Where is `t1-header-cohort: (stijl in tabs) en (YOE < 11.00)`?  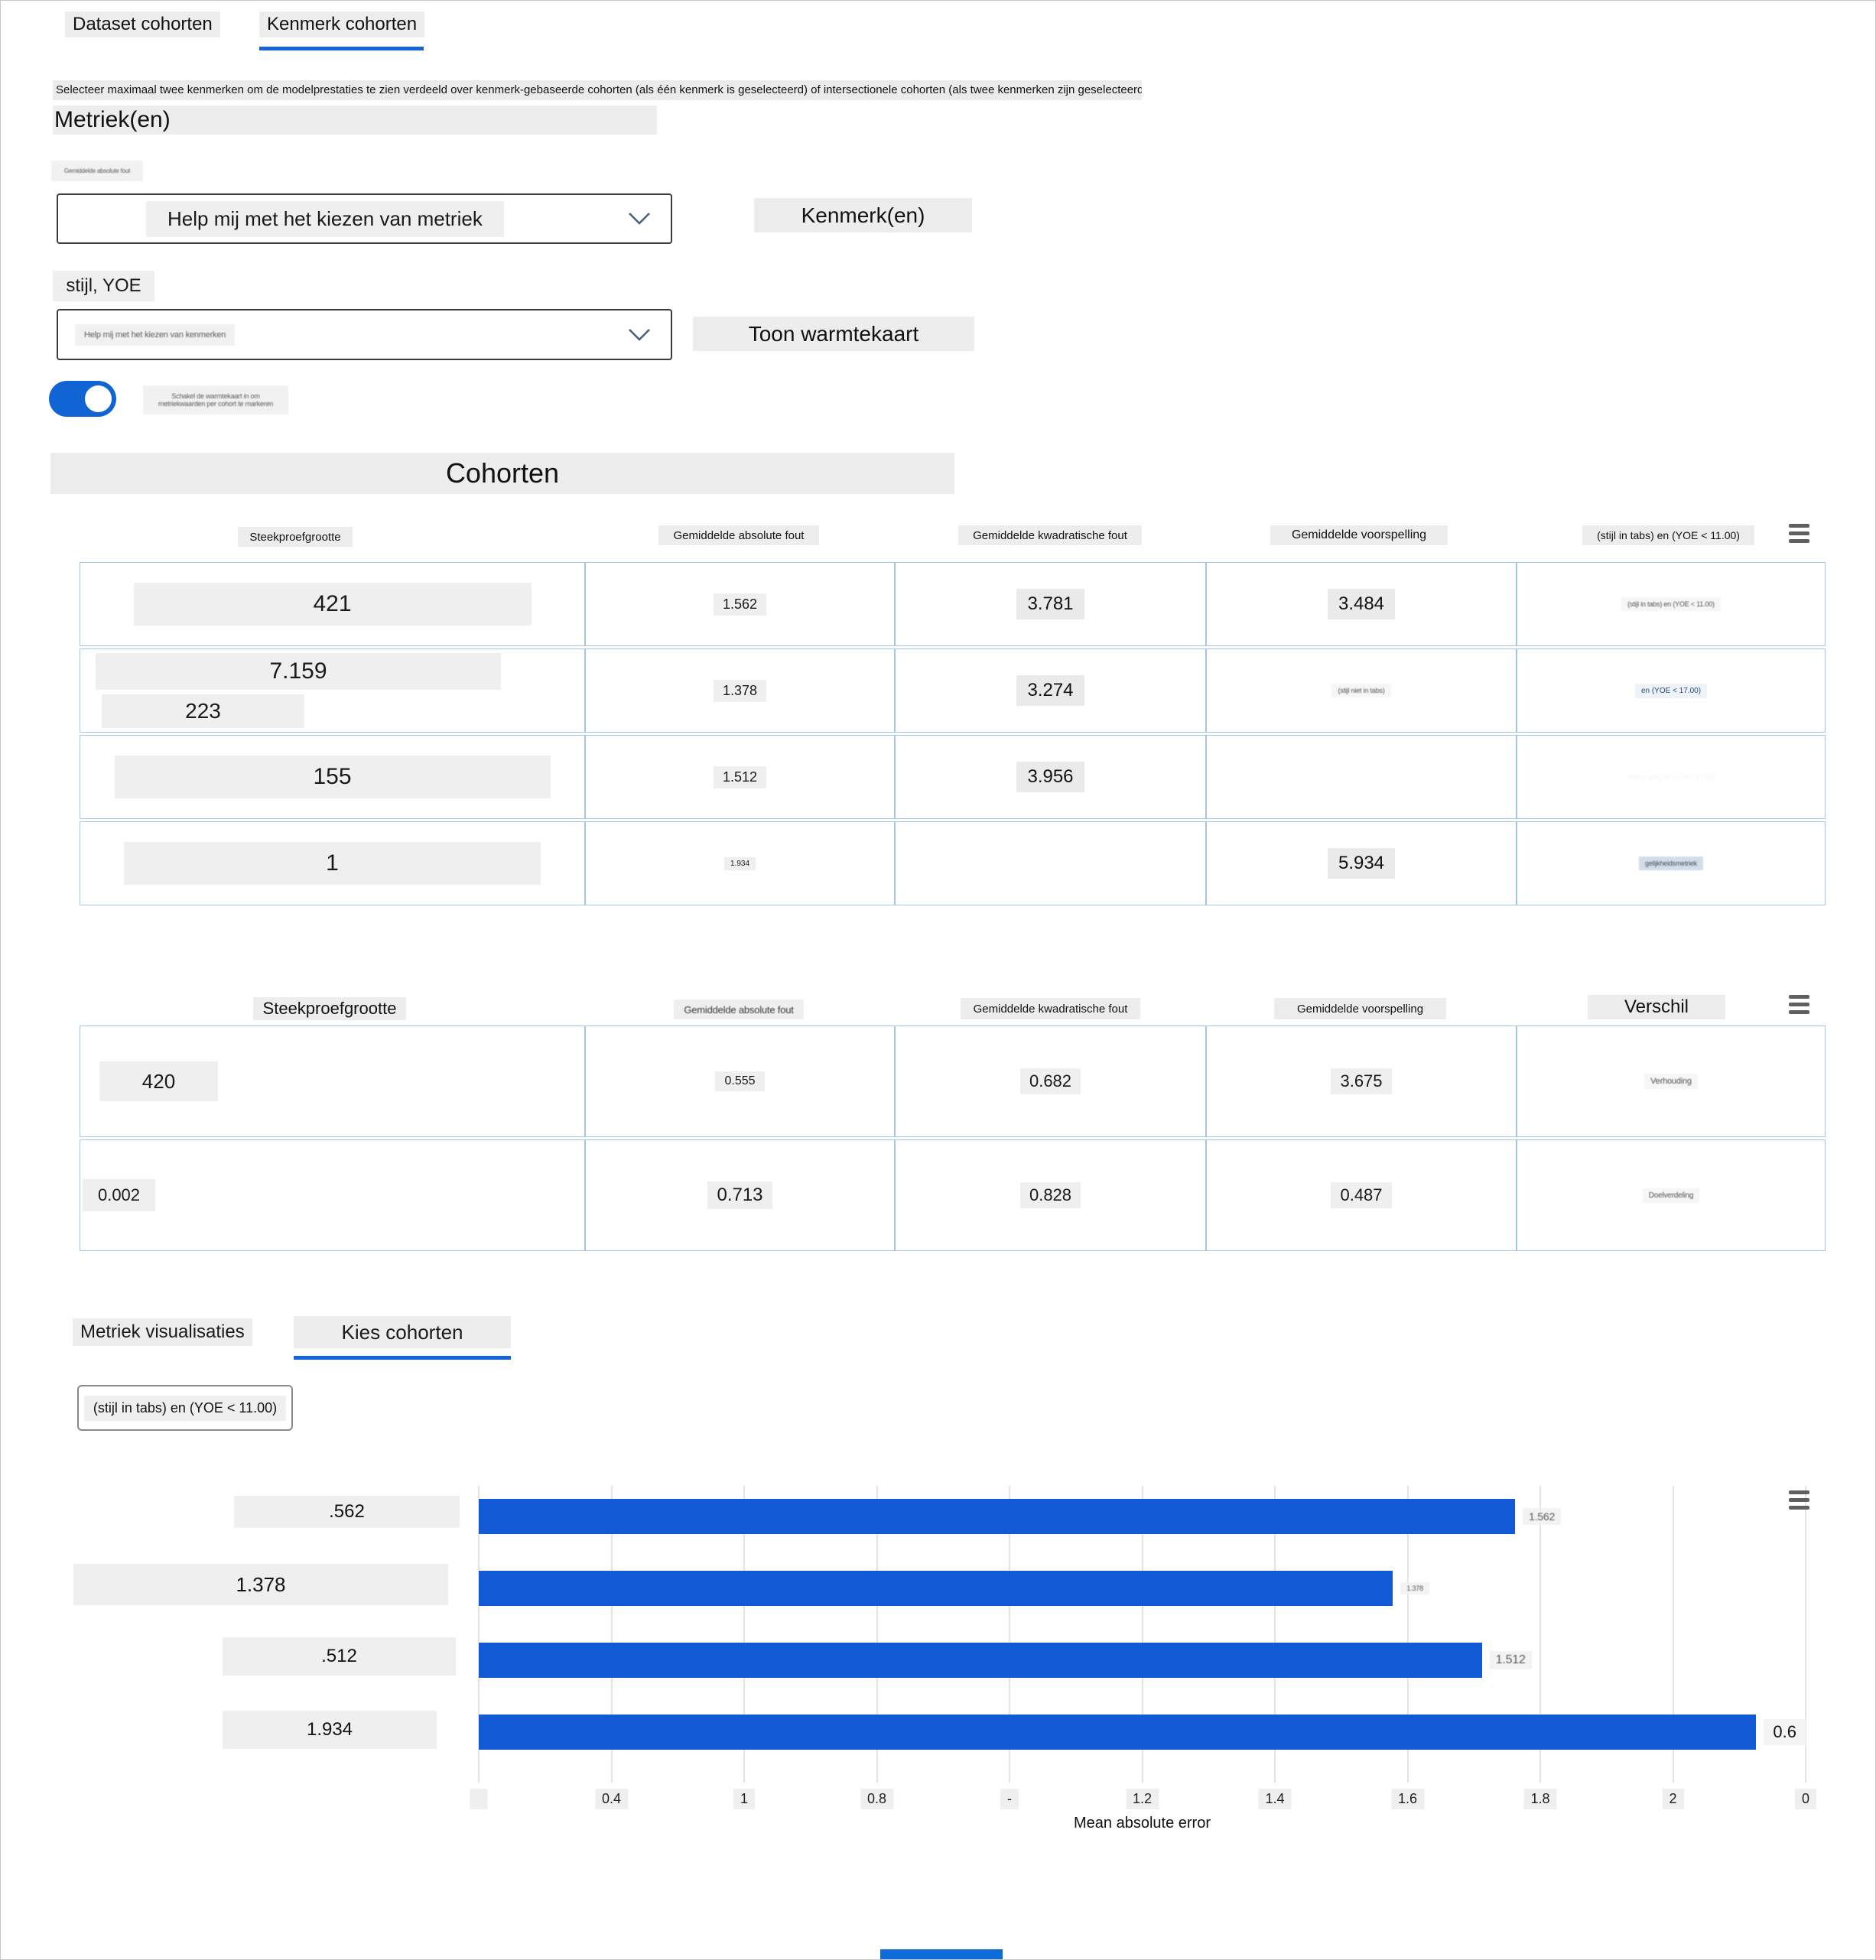
t1-header-cohort: (stijl in tabs) en (YOE < 11.00) is located at coordinates (1668, 535).